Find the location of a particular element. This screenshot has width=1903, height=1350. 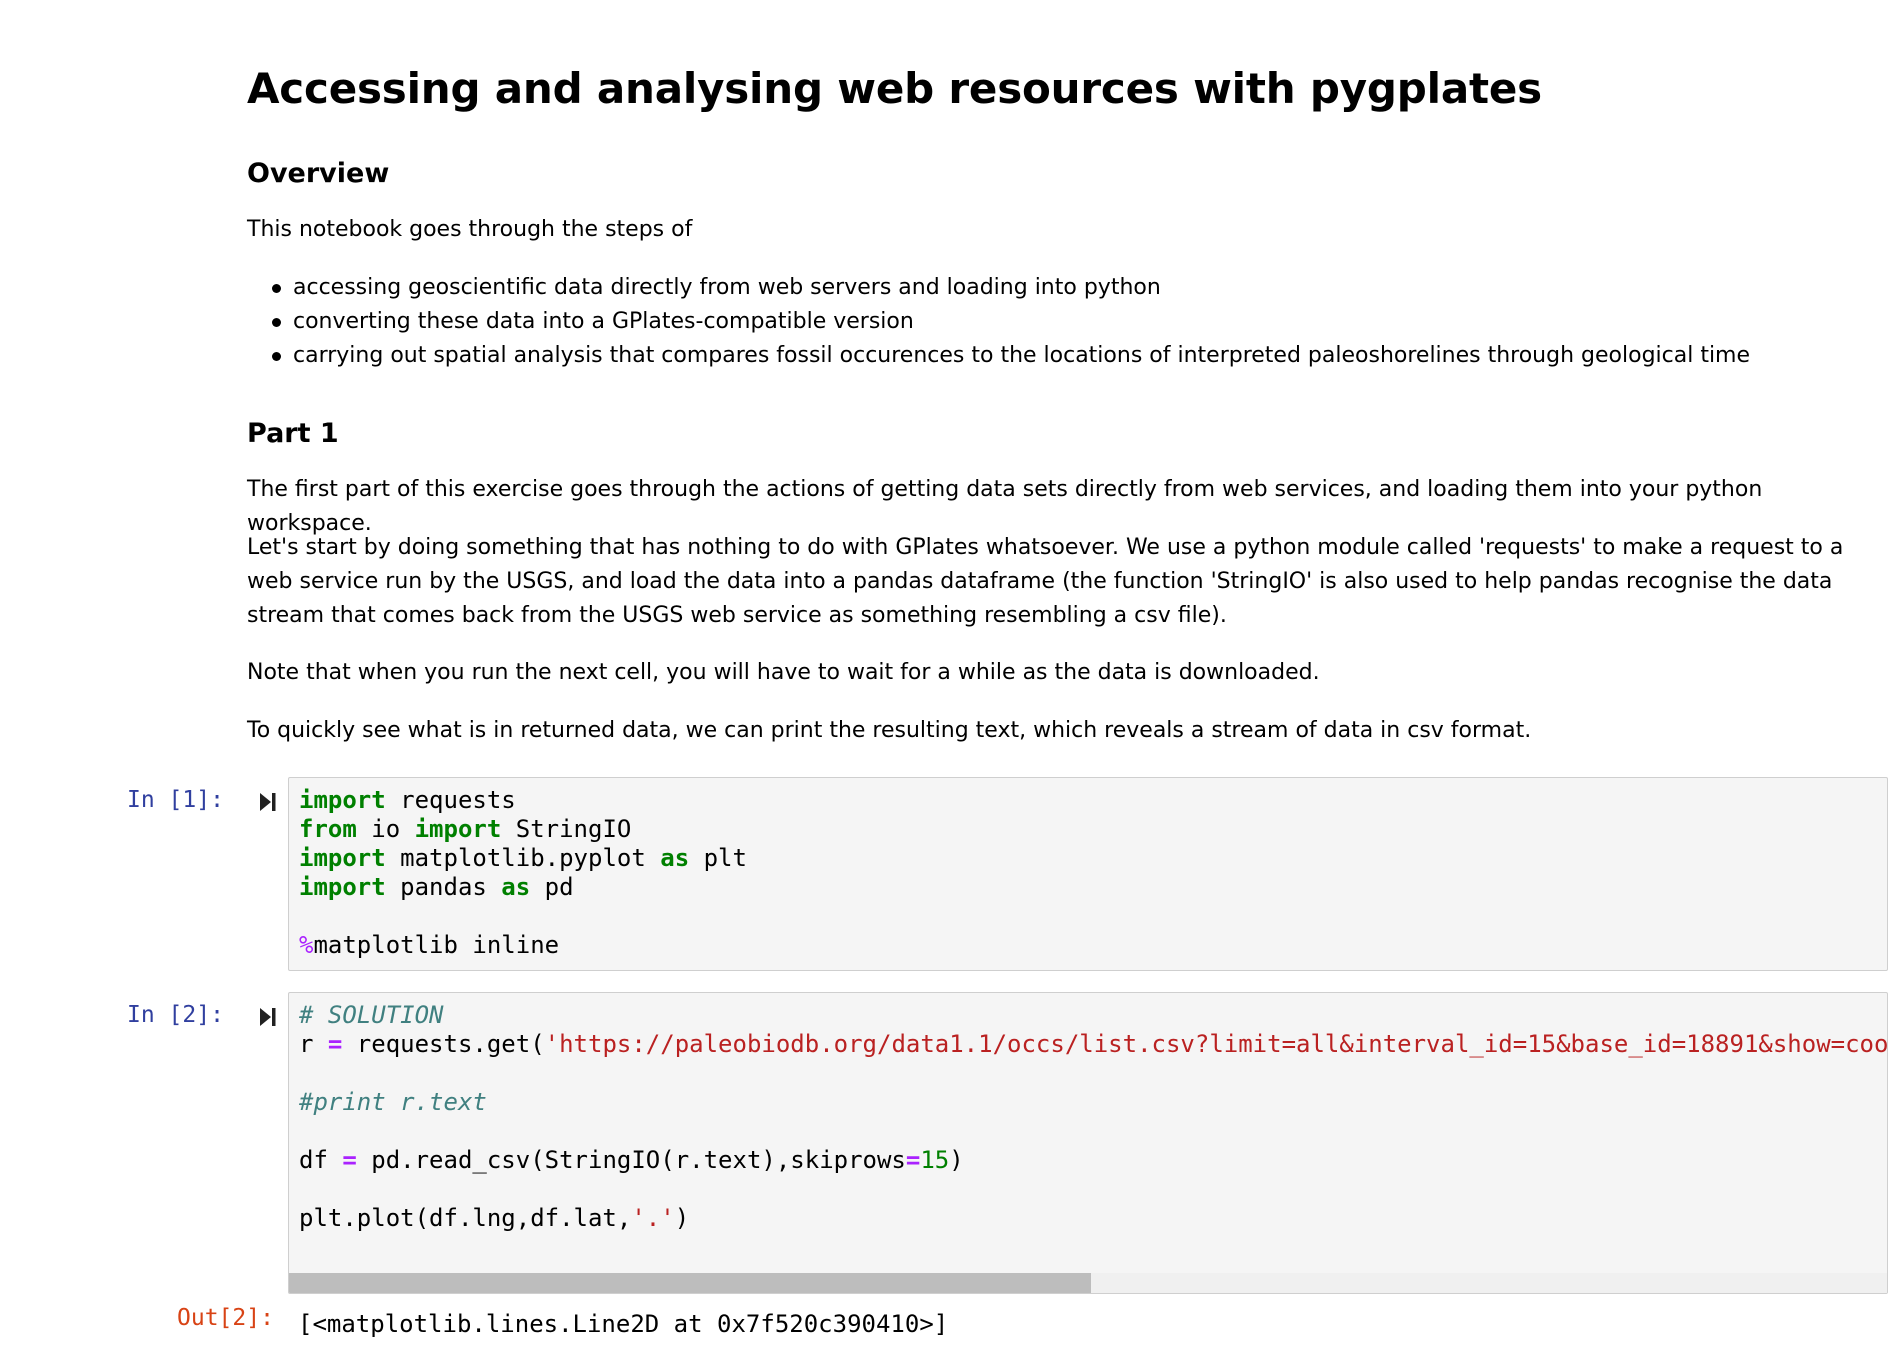

cell-2-prompt: In [2]: is located at coordinates (175, 1015).